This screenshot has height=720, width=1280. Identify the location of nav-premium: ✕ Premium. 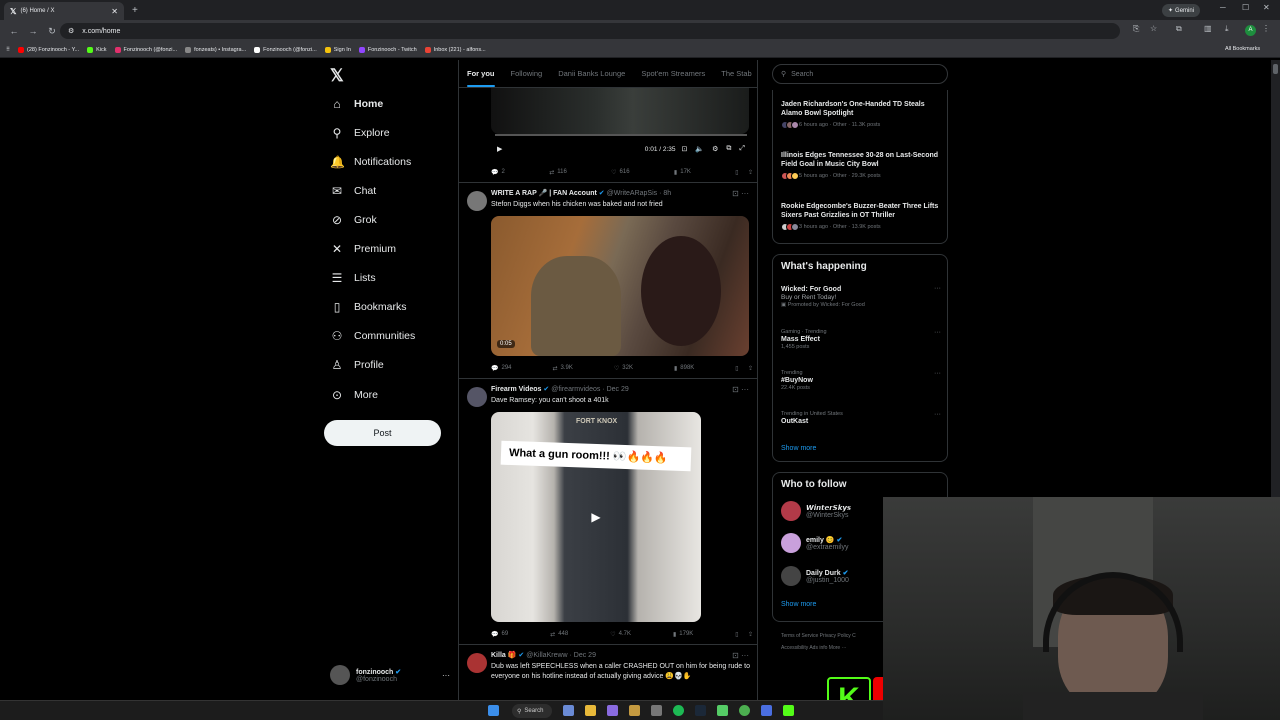
(363, 249).